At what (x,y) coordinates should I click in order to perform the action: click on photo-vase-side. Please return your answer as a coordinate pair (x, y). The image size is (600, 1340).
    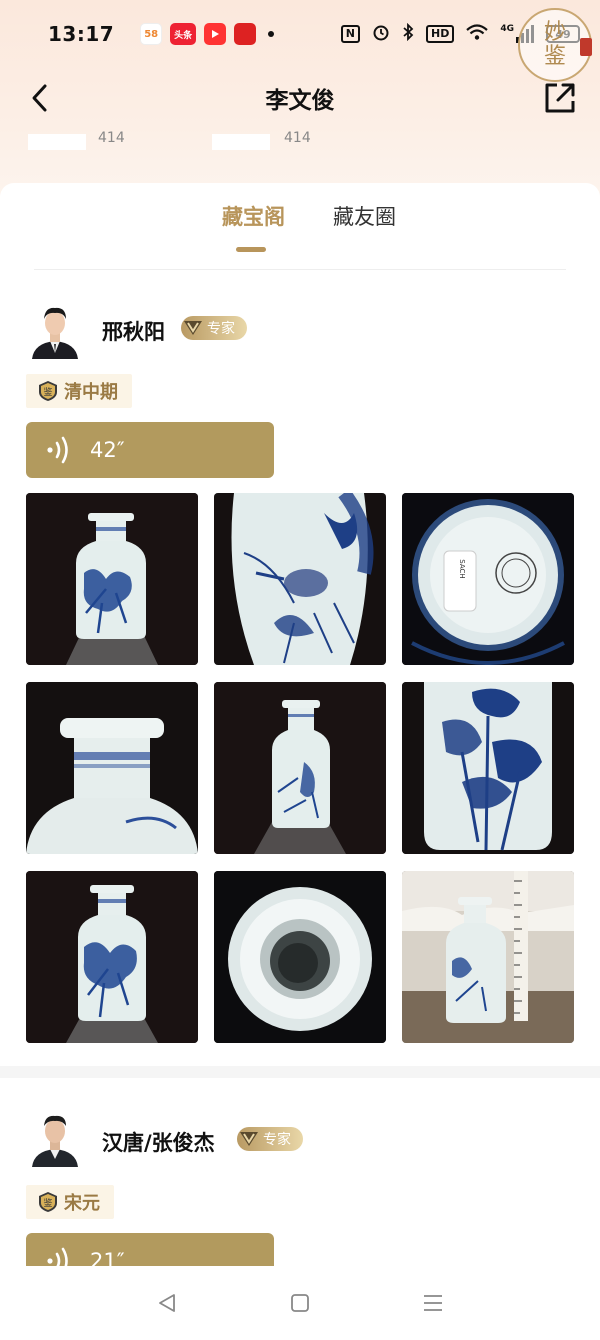
    Looking at the image, I should click on (300, 768).